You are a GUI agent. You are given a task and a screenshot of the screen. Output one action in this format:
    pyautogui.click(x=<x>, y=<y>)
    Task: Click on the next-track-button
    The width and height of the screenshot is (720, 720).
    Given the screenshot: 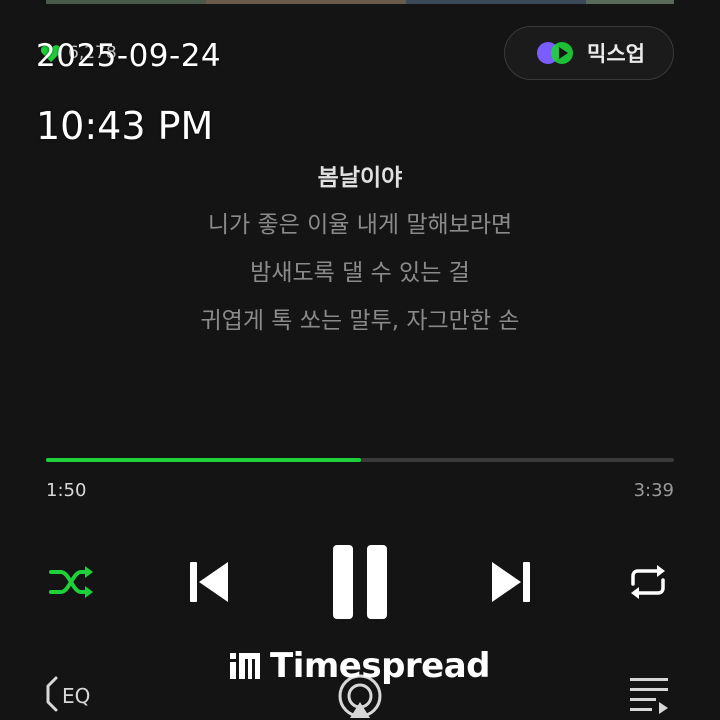 What is the action you would take?
    pyautogui.click(x=511, y=582)
    